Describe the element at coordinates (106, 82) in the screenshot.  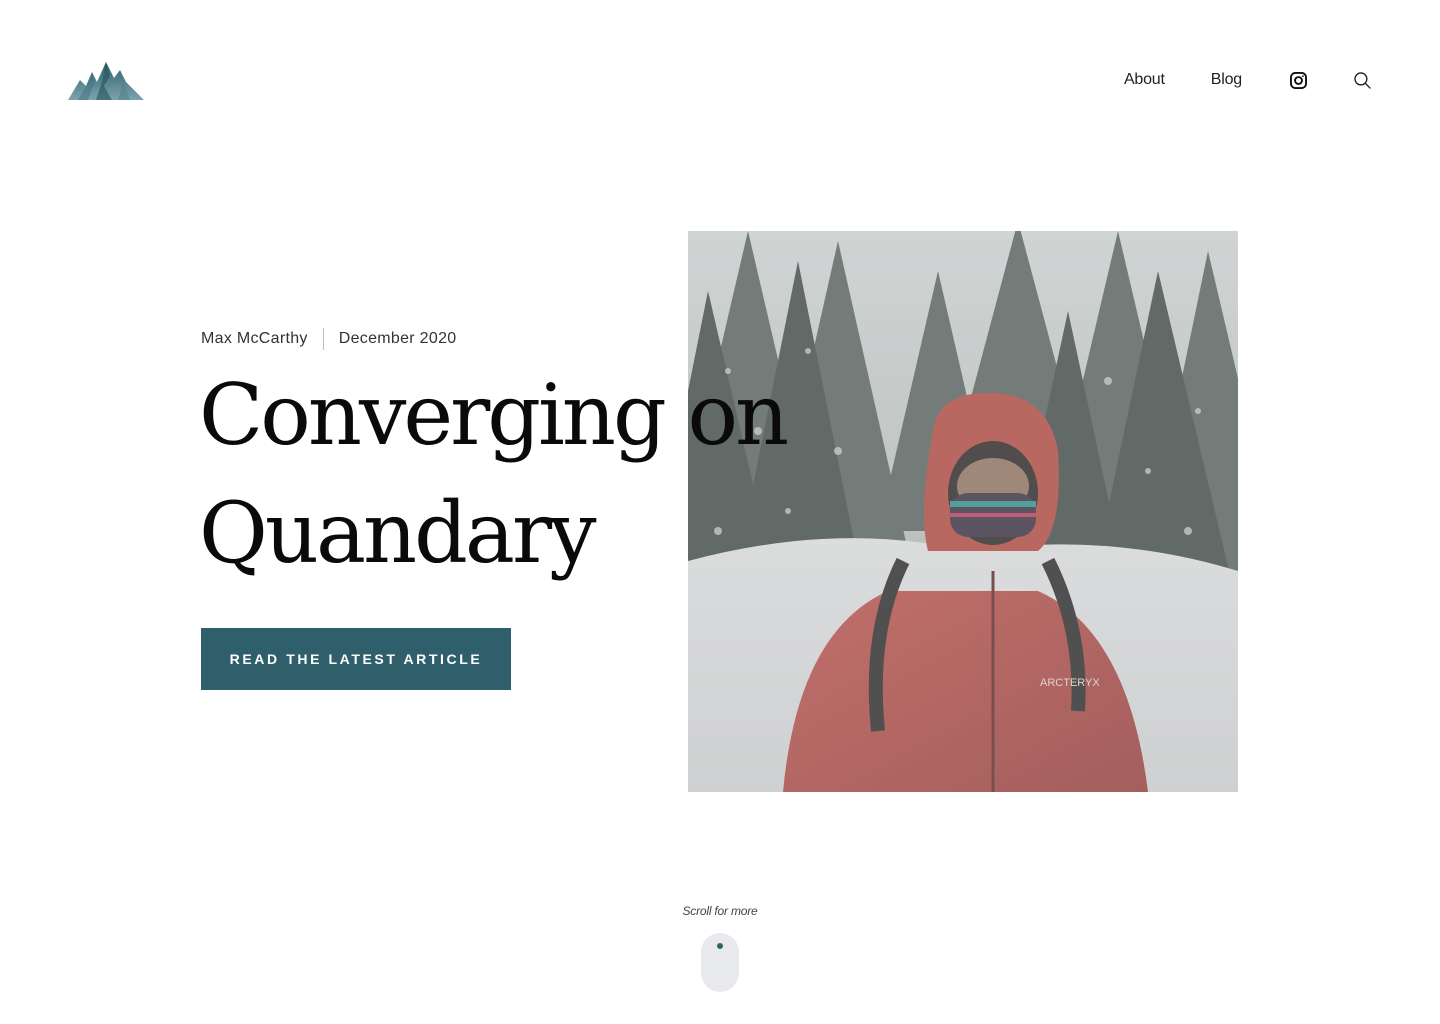
I see `mountain-logo` at that location.